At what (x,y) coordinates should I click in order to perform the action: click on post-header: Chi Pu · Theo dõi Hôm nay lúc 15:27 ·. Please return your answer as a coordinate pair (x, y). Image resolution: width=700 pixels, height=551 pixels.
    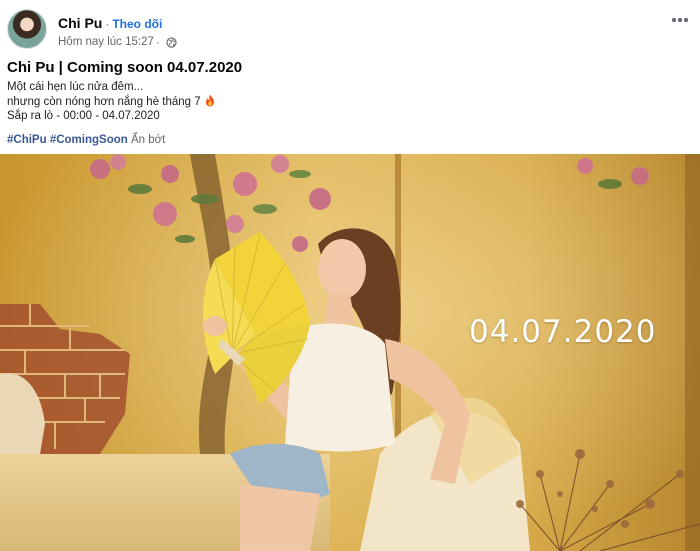
    Looking at the image, I should click on (350, 29).